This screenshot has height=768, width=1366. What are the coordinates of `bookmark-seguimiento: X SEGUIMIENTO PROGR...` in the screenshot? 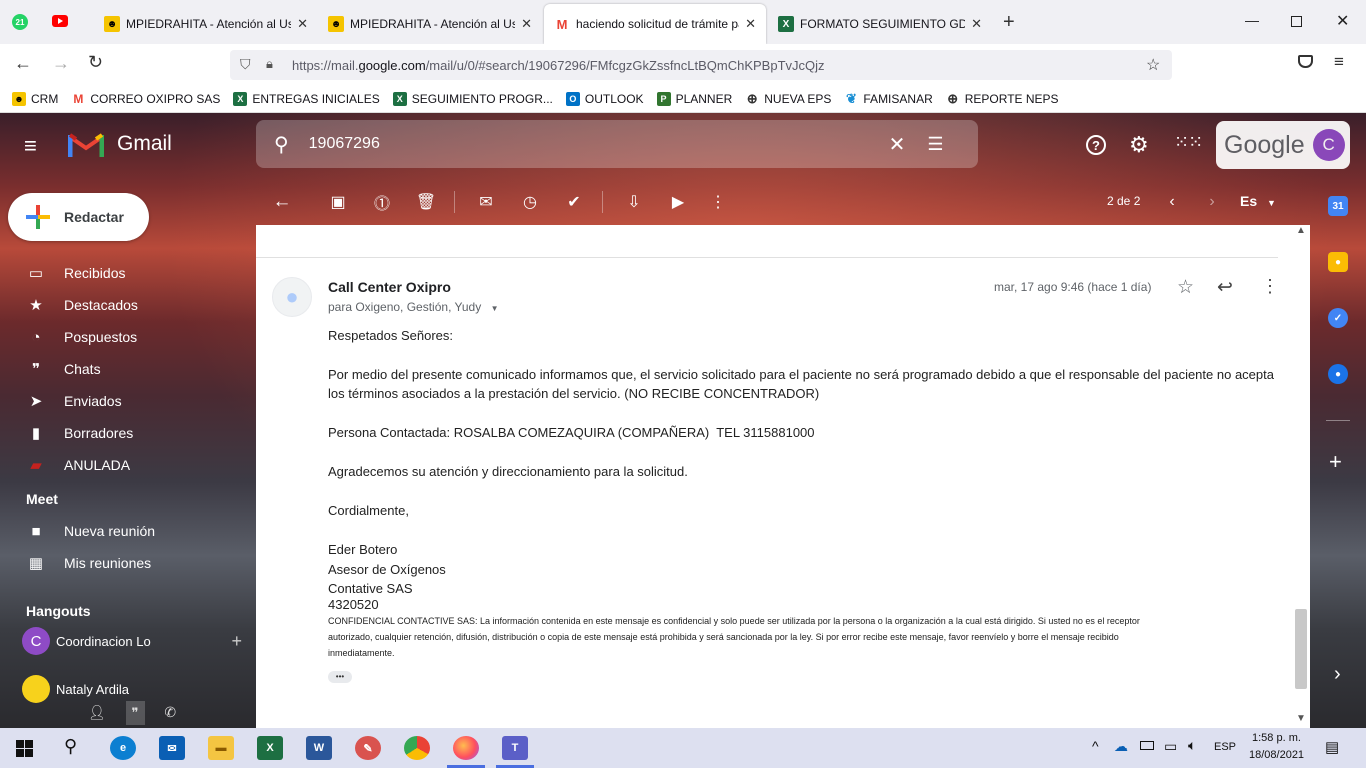 It's located at (472, 99).